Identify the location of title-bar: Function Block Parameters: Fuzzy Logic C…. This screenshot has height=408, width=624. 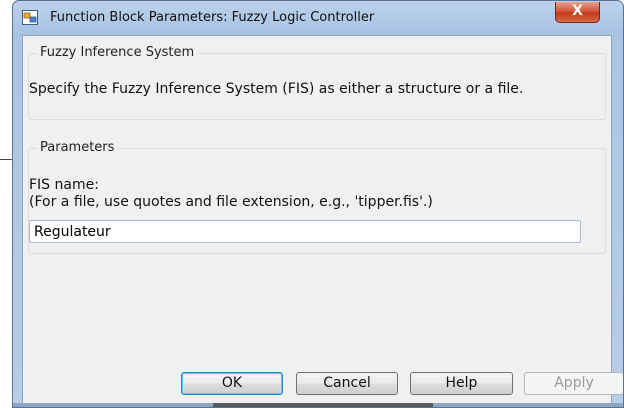
(318, 18).